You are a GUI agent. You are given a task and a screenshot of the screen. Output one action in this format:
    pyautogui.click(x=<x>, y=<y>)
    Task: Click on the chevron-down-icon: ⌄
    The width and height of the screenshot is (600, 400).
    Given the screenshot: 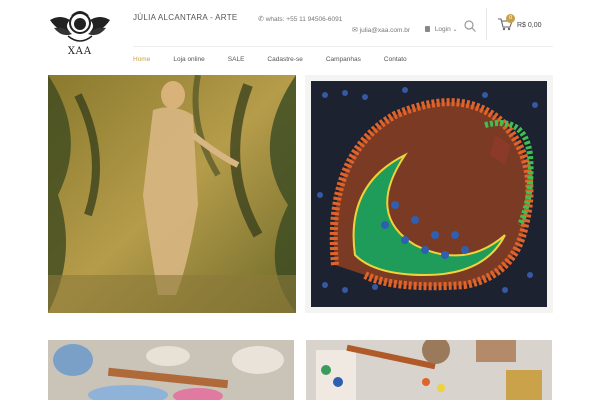 What is the action you would take?
    pyautogui.click(x=455, y=30)
    